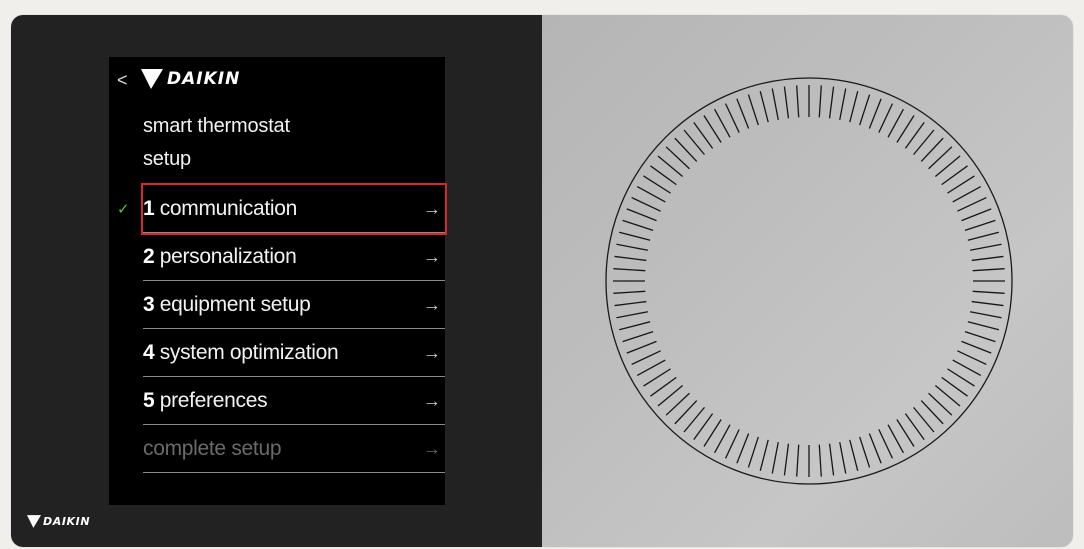  I want to click on menu-item-preferences: 5 preferences →, so click(294, 401).